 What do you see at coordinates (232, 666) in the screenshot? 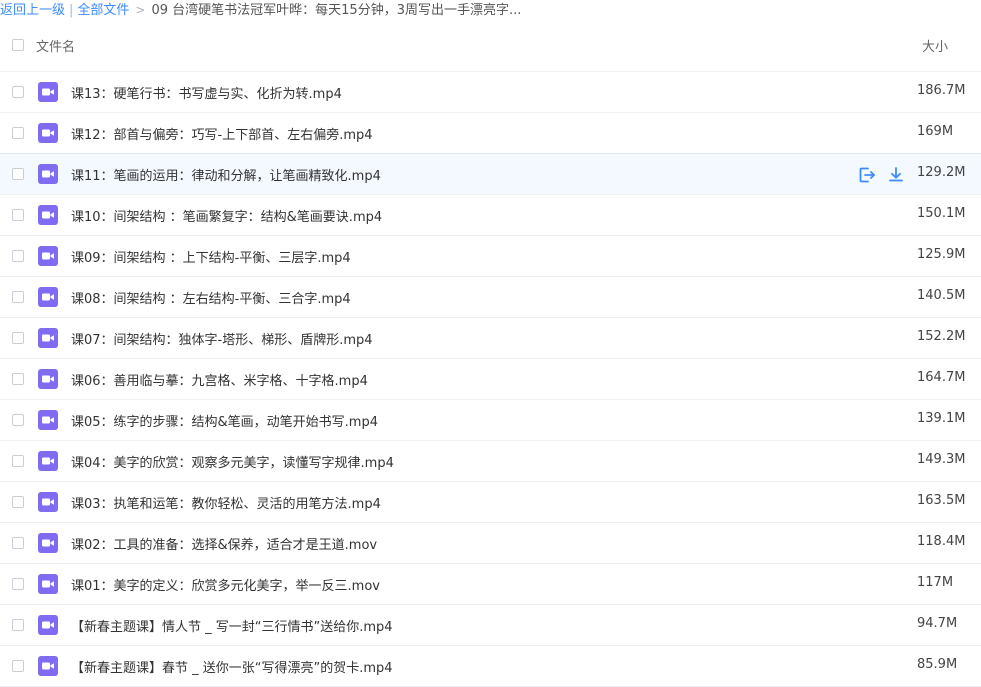
I see `file-name: 【新春主题课】春节 _ 送你一张“写得漂亮”的贺卡.mp4` at bounding box center [232, 666].